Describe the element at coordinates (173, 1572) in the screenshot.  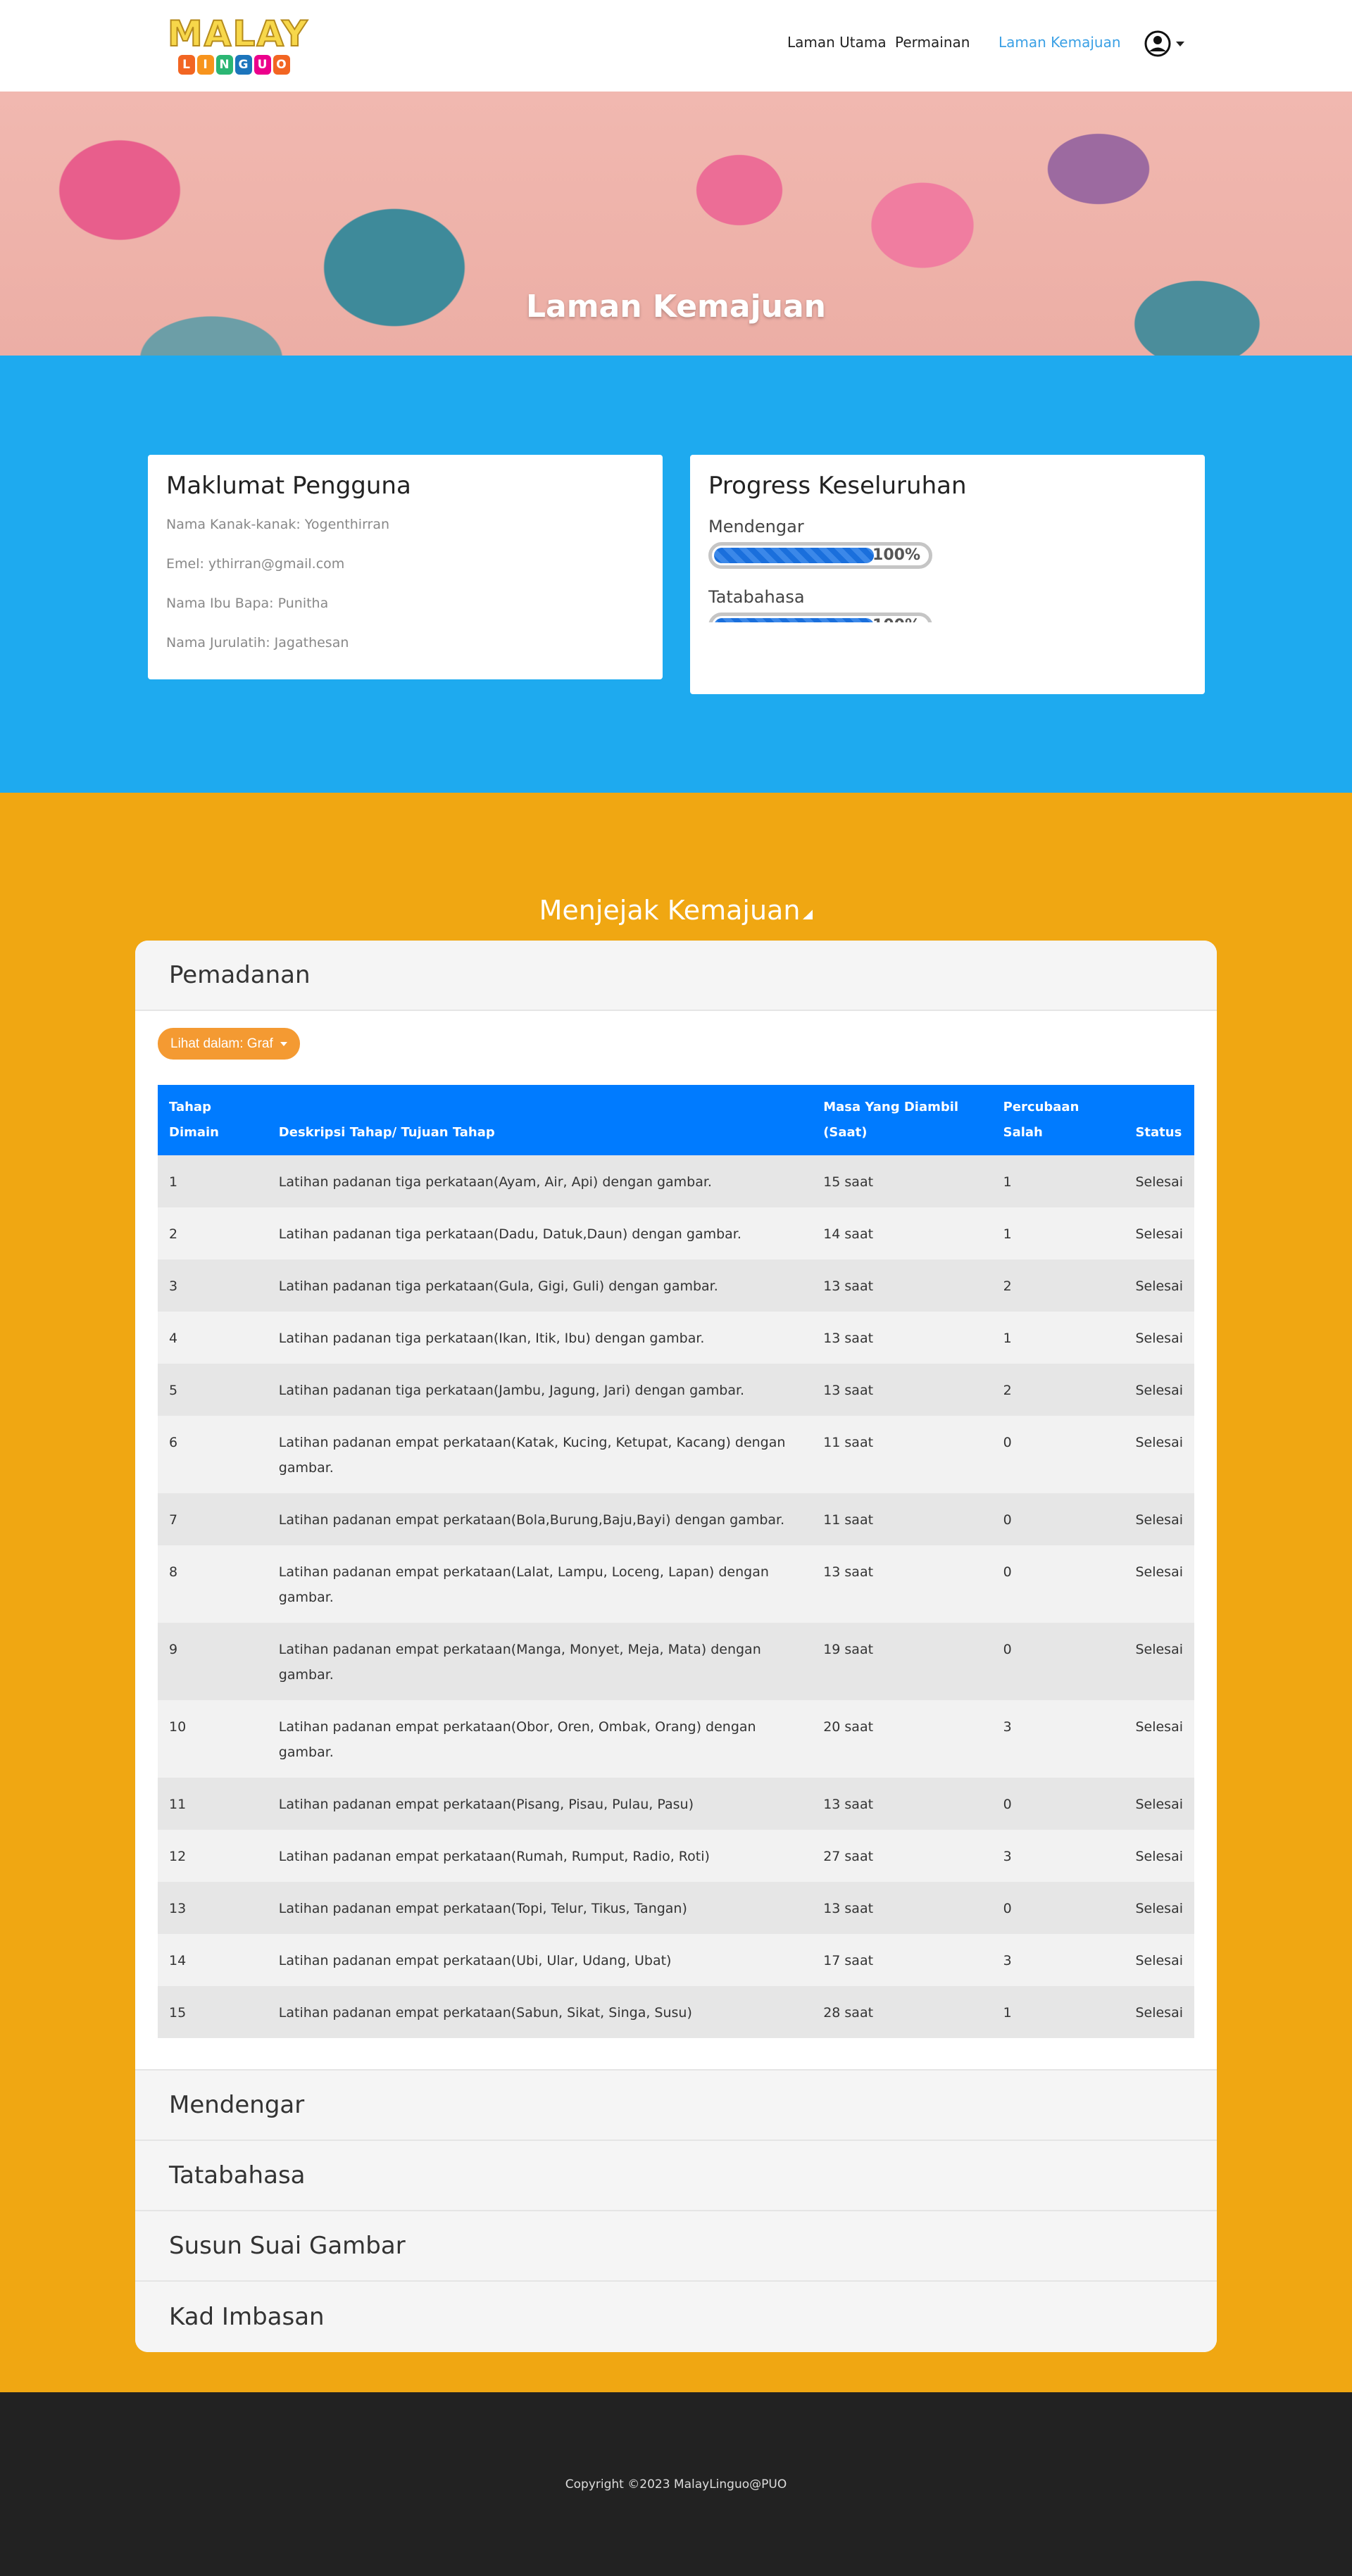
I see `cell-level: 8` at that location.